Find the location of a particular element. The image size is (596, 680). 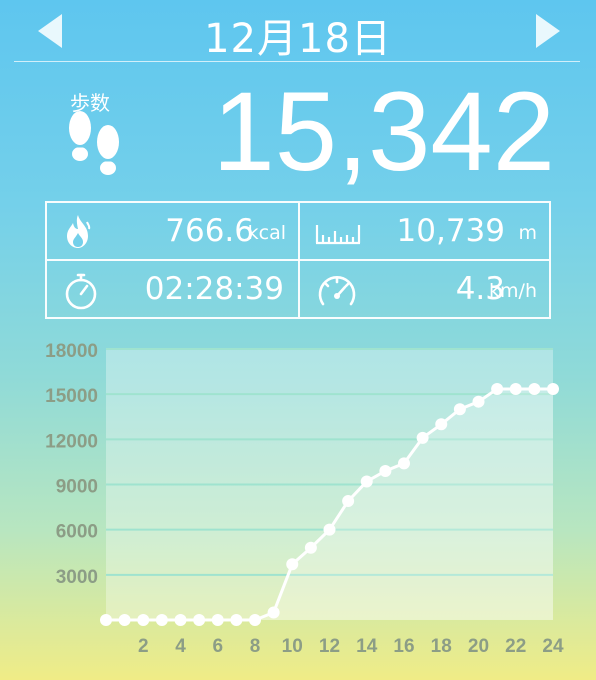

stopwatch-icon is located at coordinates (81, 293).